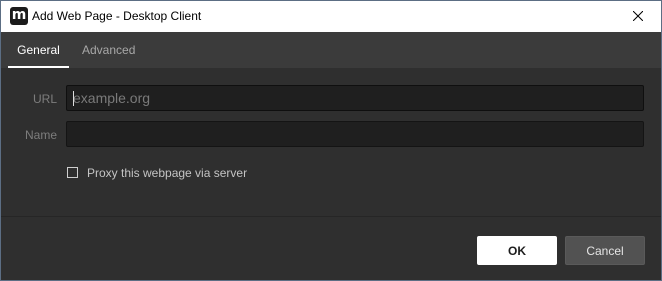  What do you see at coordinates (19, 16) in the screenshot?
I see `app-logo-icon: m` at bounding box center [19, 16].